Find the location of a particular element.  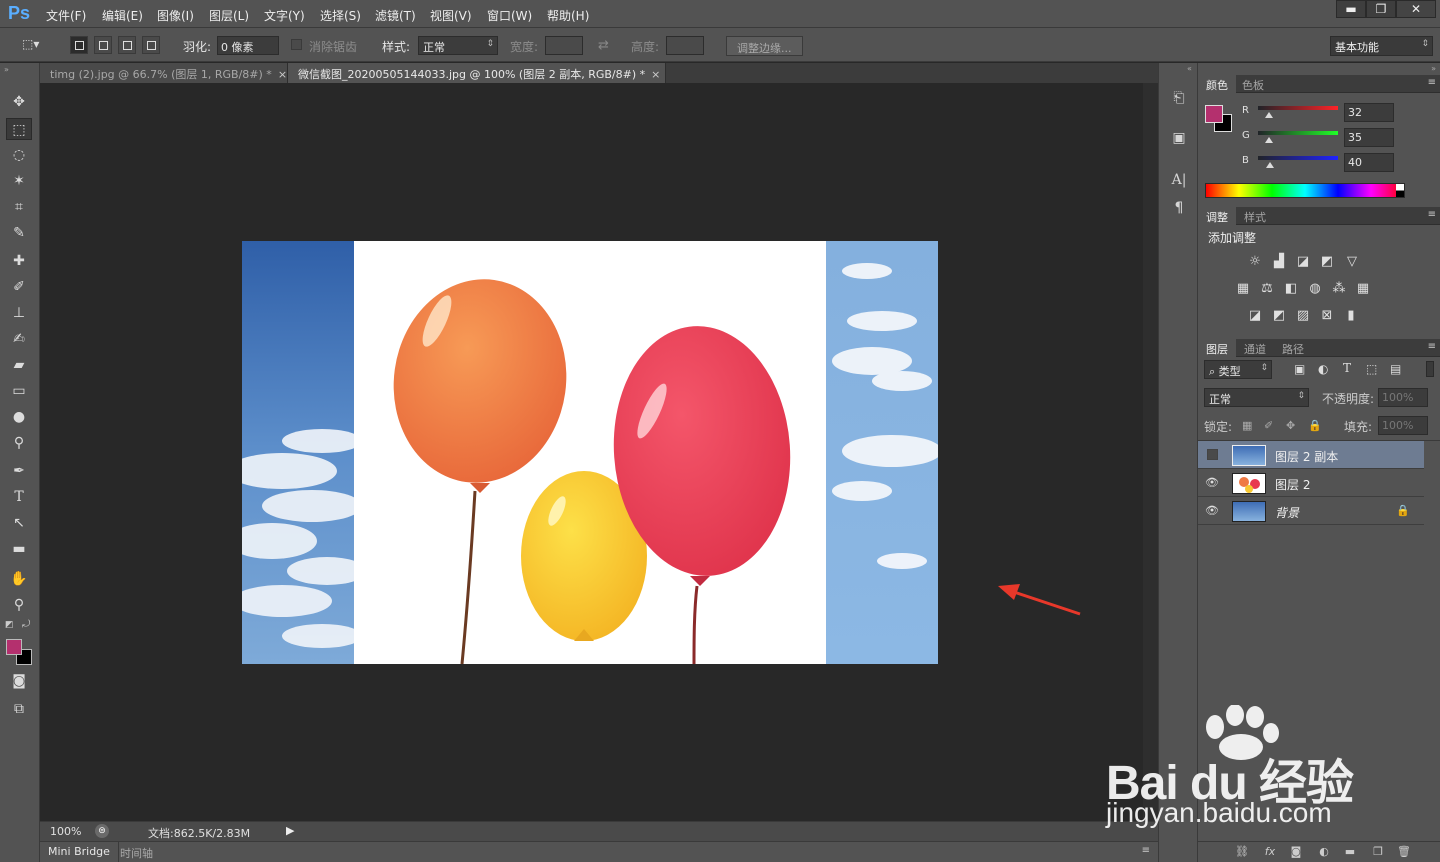

menu-select: 选择(S) is located at coordinates (340, 15).